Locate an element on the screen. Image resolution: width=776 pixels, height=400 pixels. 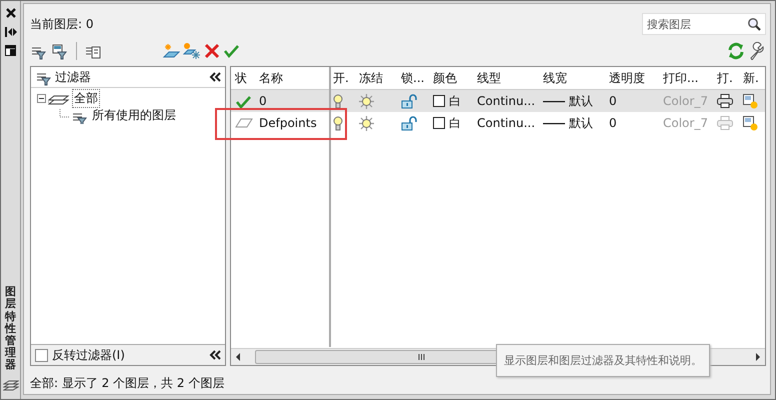
tooltip: 显示图层和图层过滤器及其特性和说明。 is located at coordinates (603, 360).